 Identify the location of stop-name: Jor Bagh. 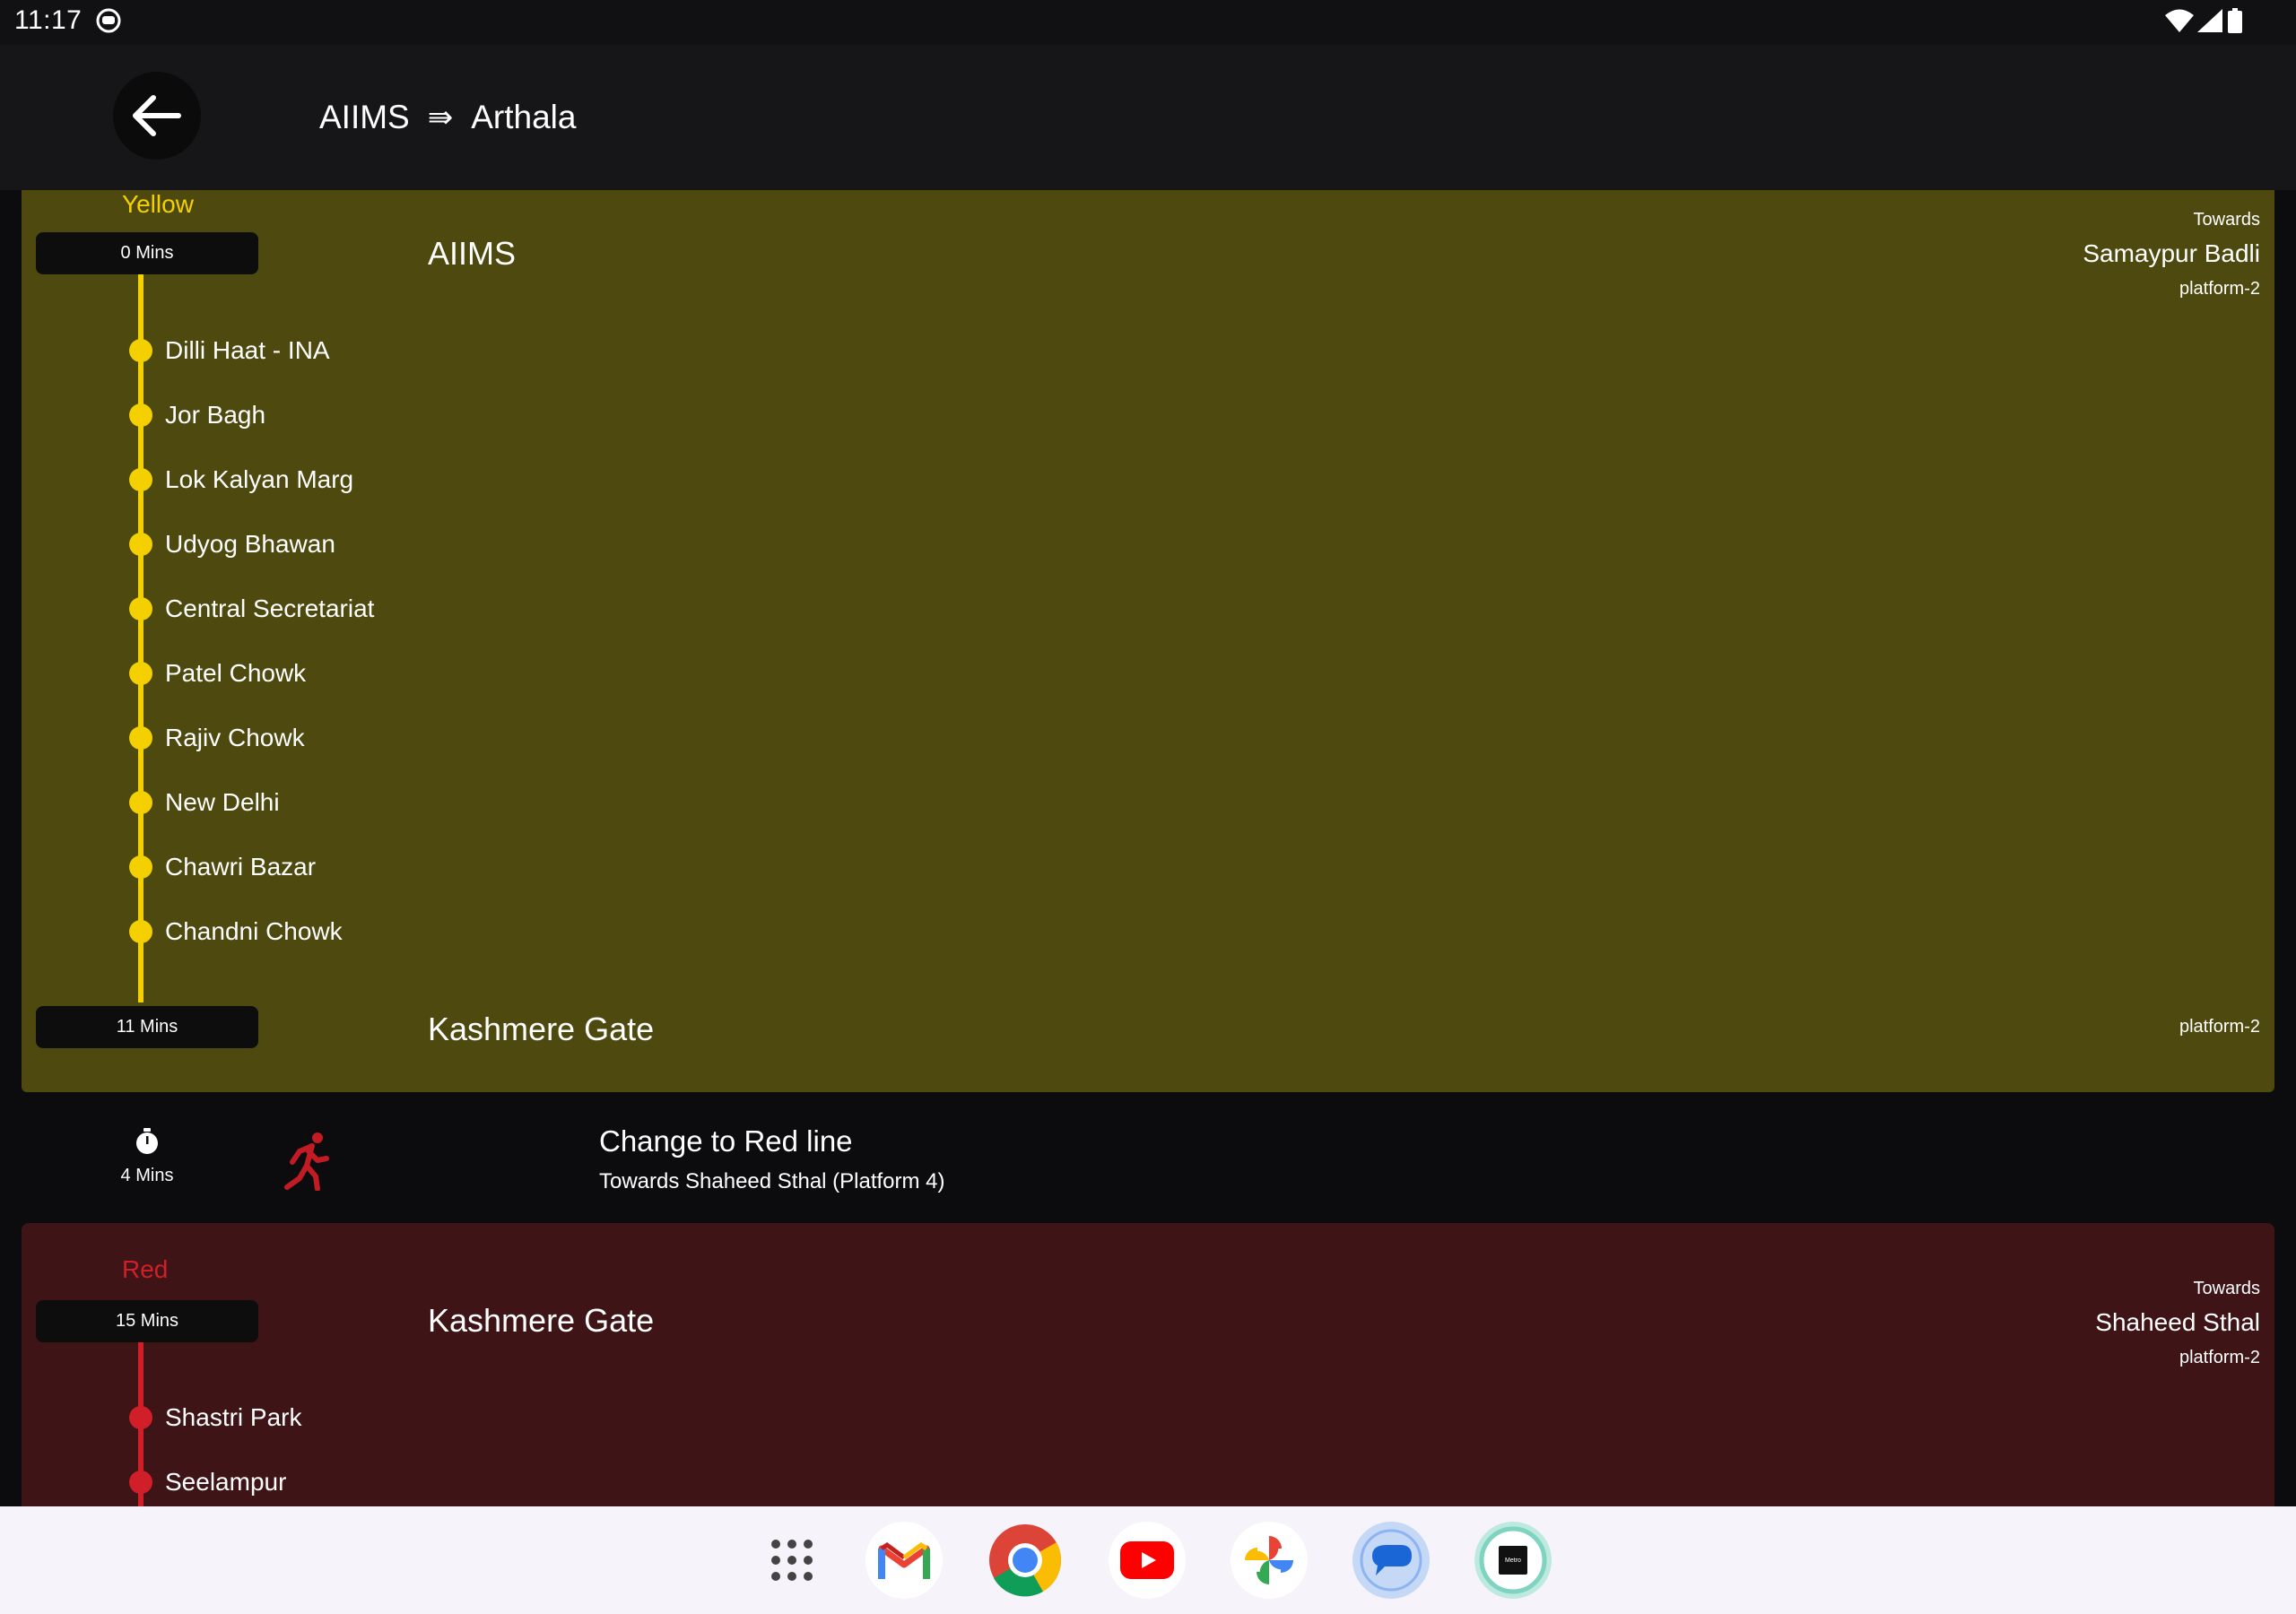
(215, 415).